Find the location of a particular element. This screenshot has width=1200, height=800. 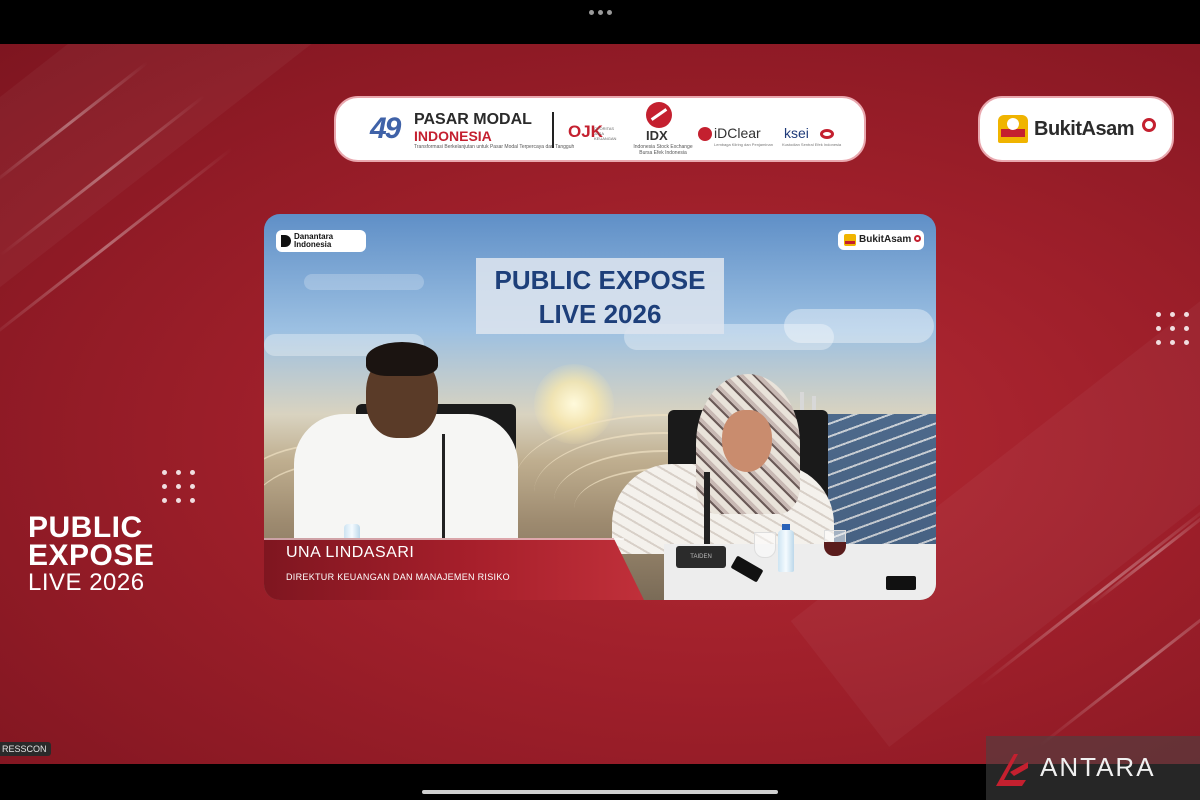

video-title-card: PUBLIC EXPOSE LIVE 2026 is located at coordinates (600, 296).